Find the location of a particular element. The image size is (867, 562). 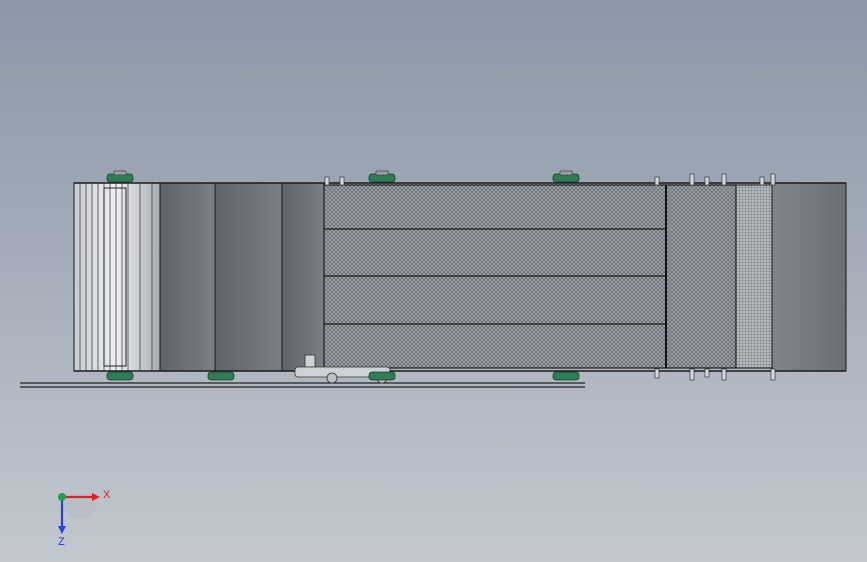

discharge-panel is located at coordinates (809, 277).